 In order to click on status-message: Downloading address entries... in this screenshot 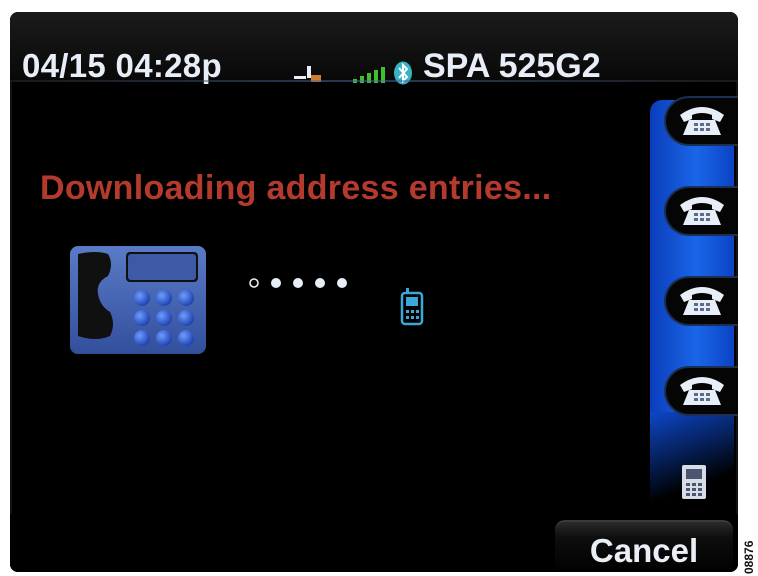, I will do `click(296, 188)`.